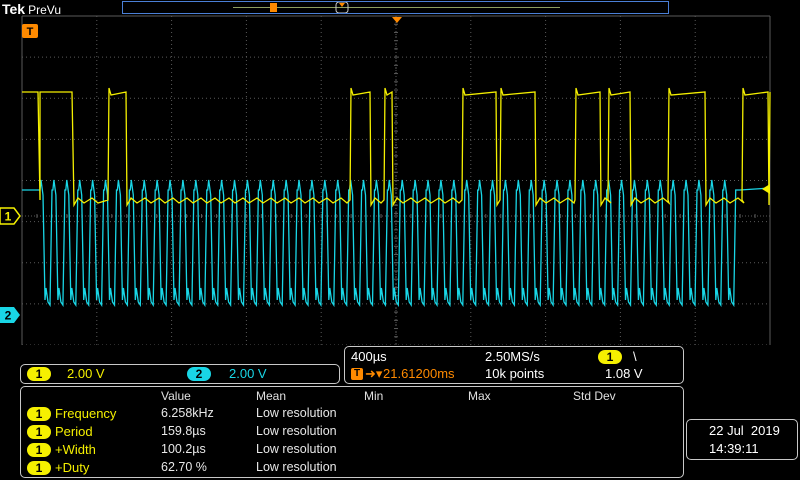  What do you see at coordinates (742, 439) in the screenshot?
I see `datetime-panel: 22 Jul 2019 14:39:11` at bounding box center [742, 439].